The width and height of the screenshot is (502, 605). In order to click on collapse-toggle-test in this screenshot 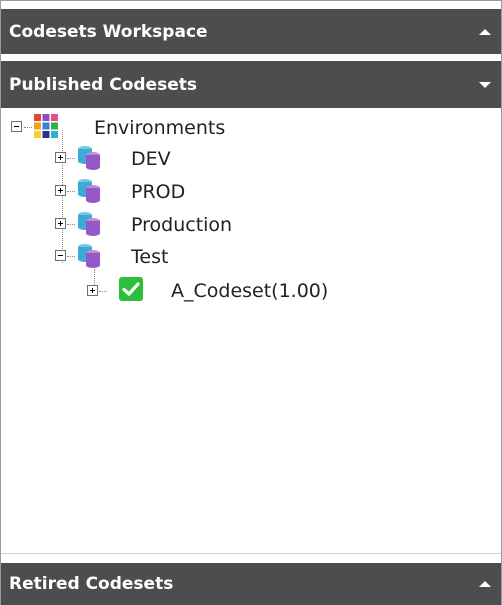, I will do `click(60, 255)`.